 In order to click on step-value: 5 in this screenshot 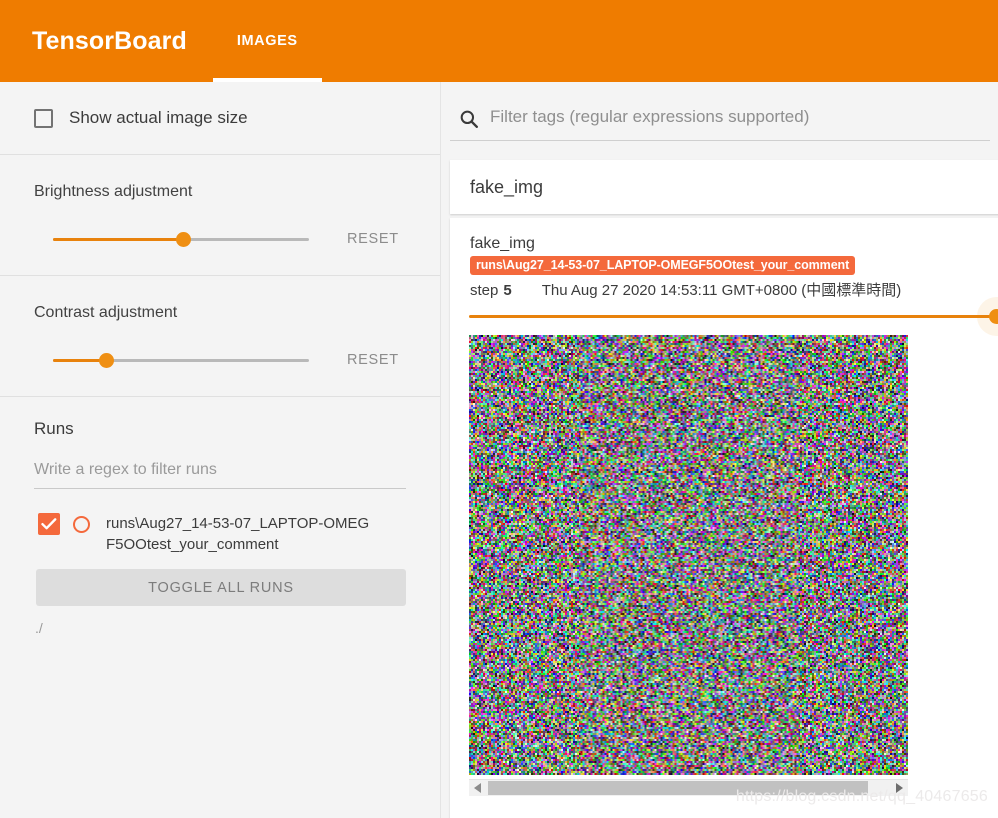, I will do `click(507, 290)`.